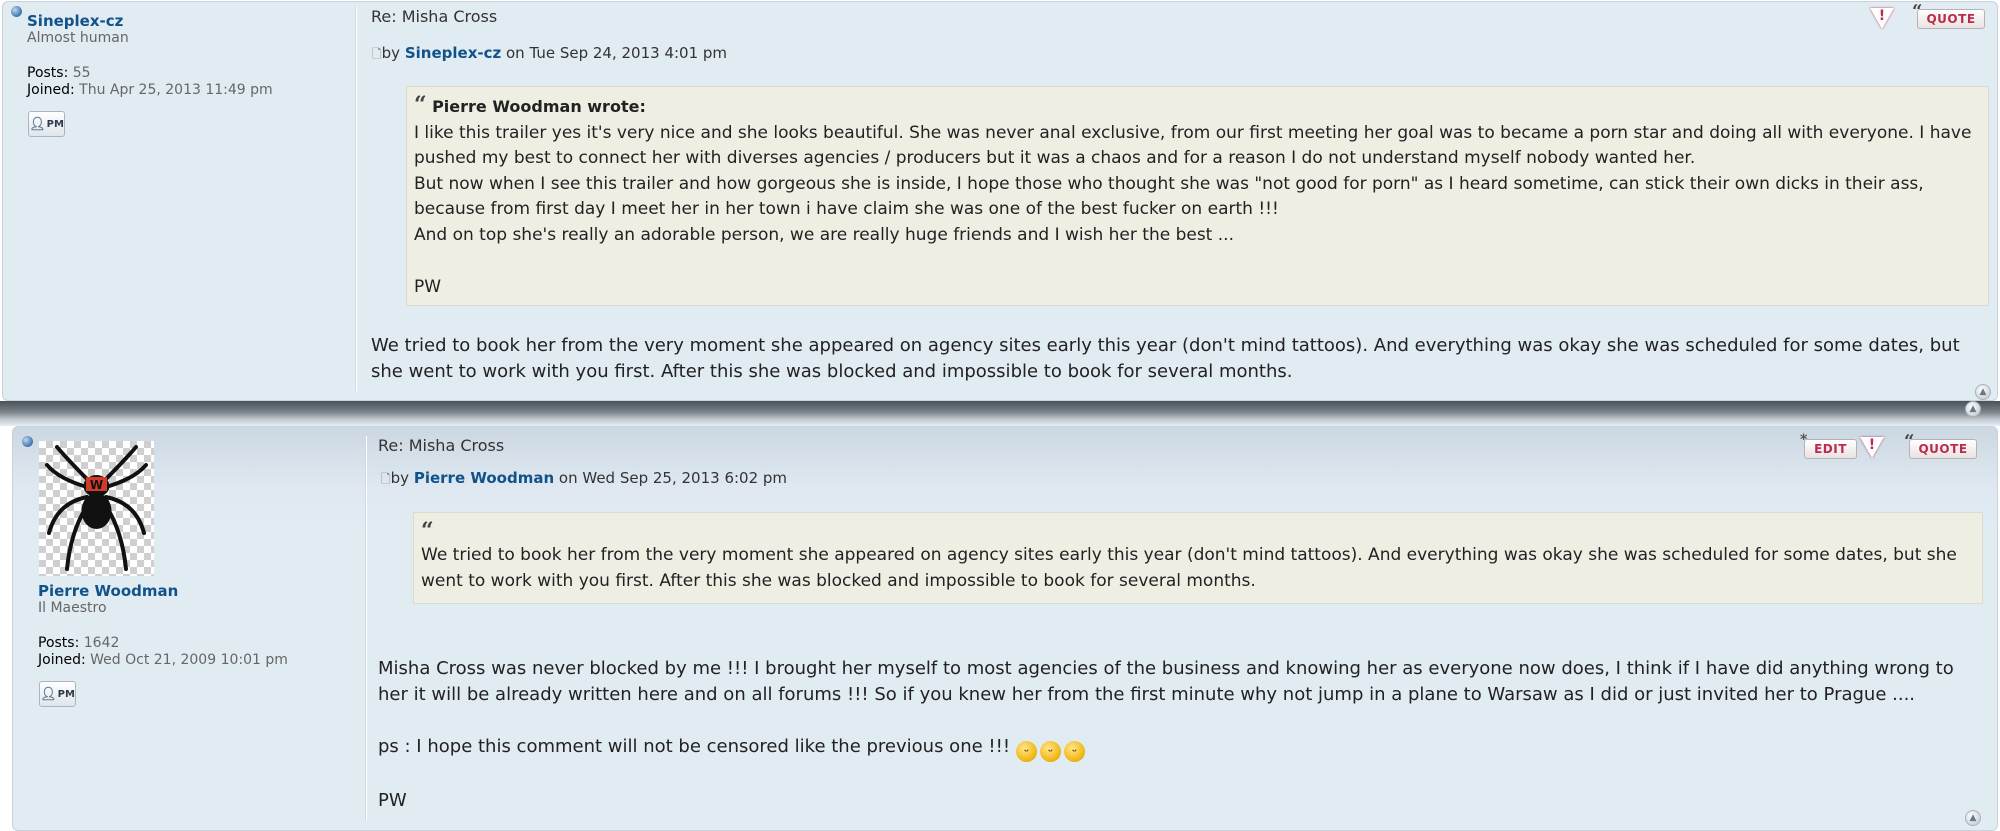  Describe the element at coordinates (150, 90) in the screenshot. I see `author-joined-date: Joined: Thu Apr 25, 2013 11:49 pm` at that location.